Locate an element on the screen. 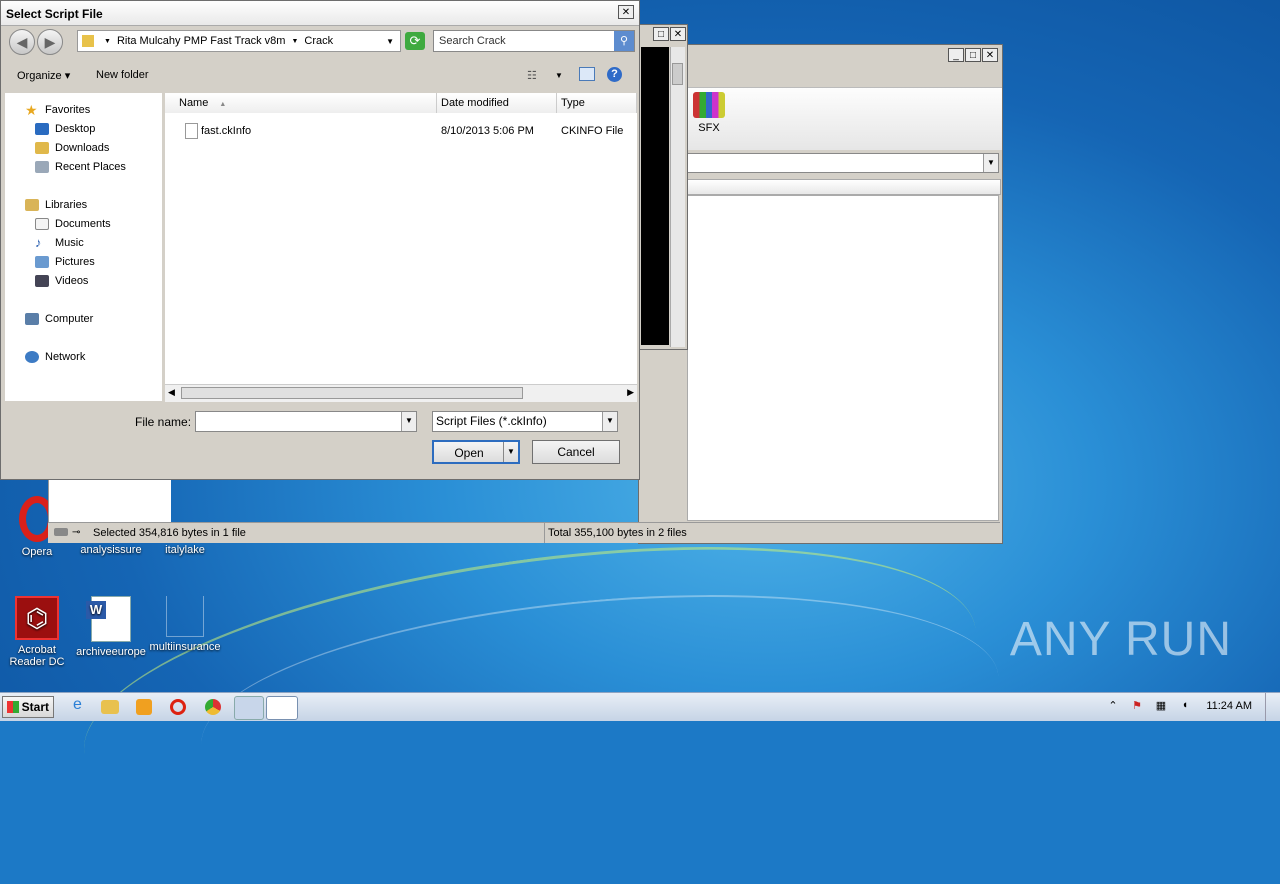 This screenshot has height=884, width=1280. nav-computer: Computer is located at coordinates (59, 319).